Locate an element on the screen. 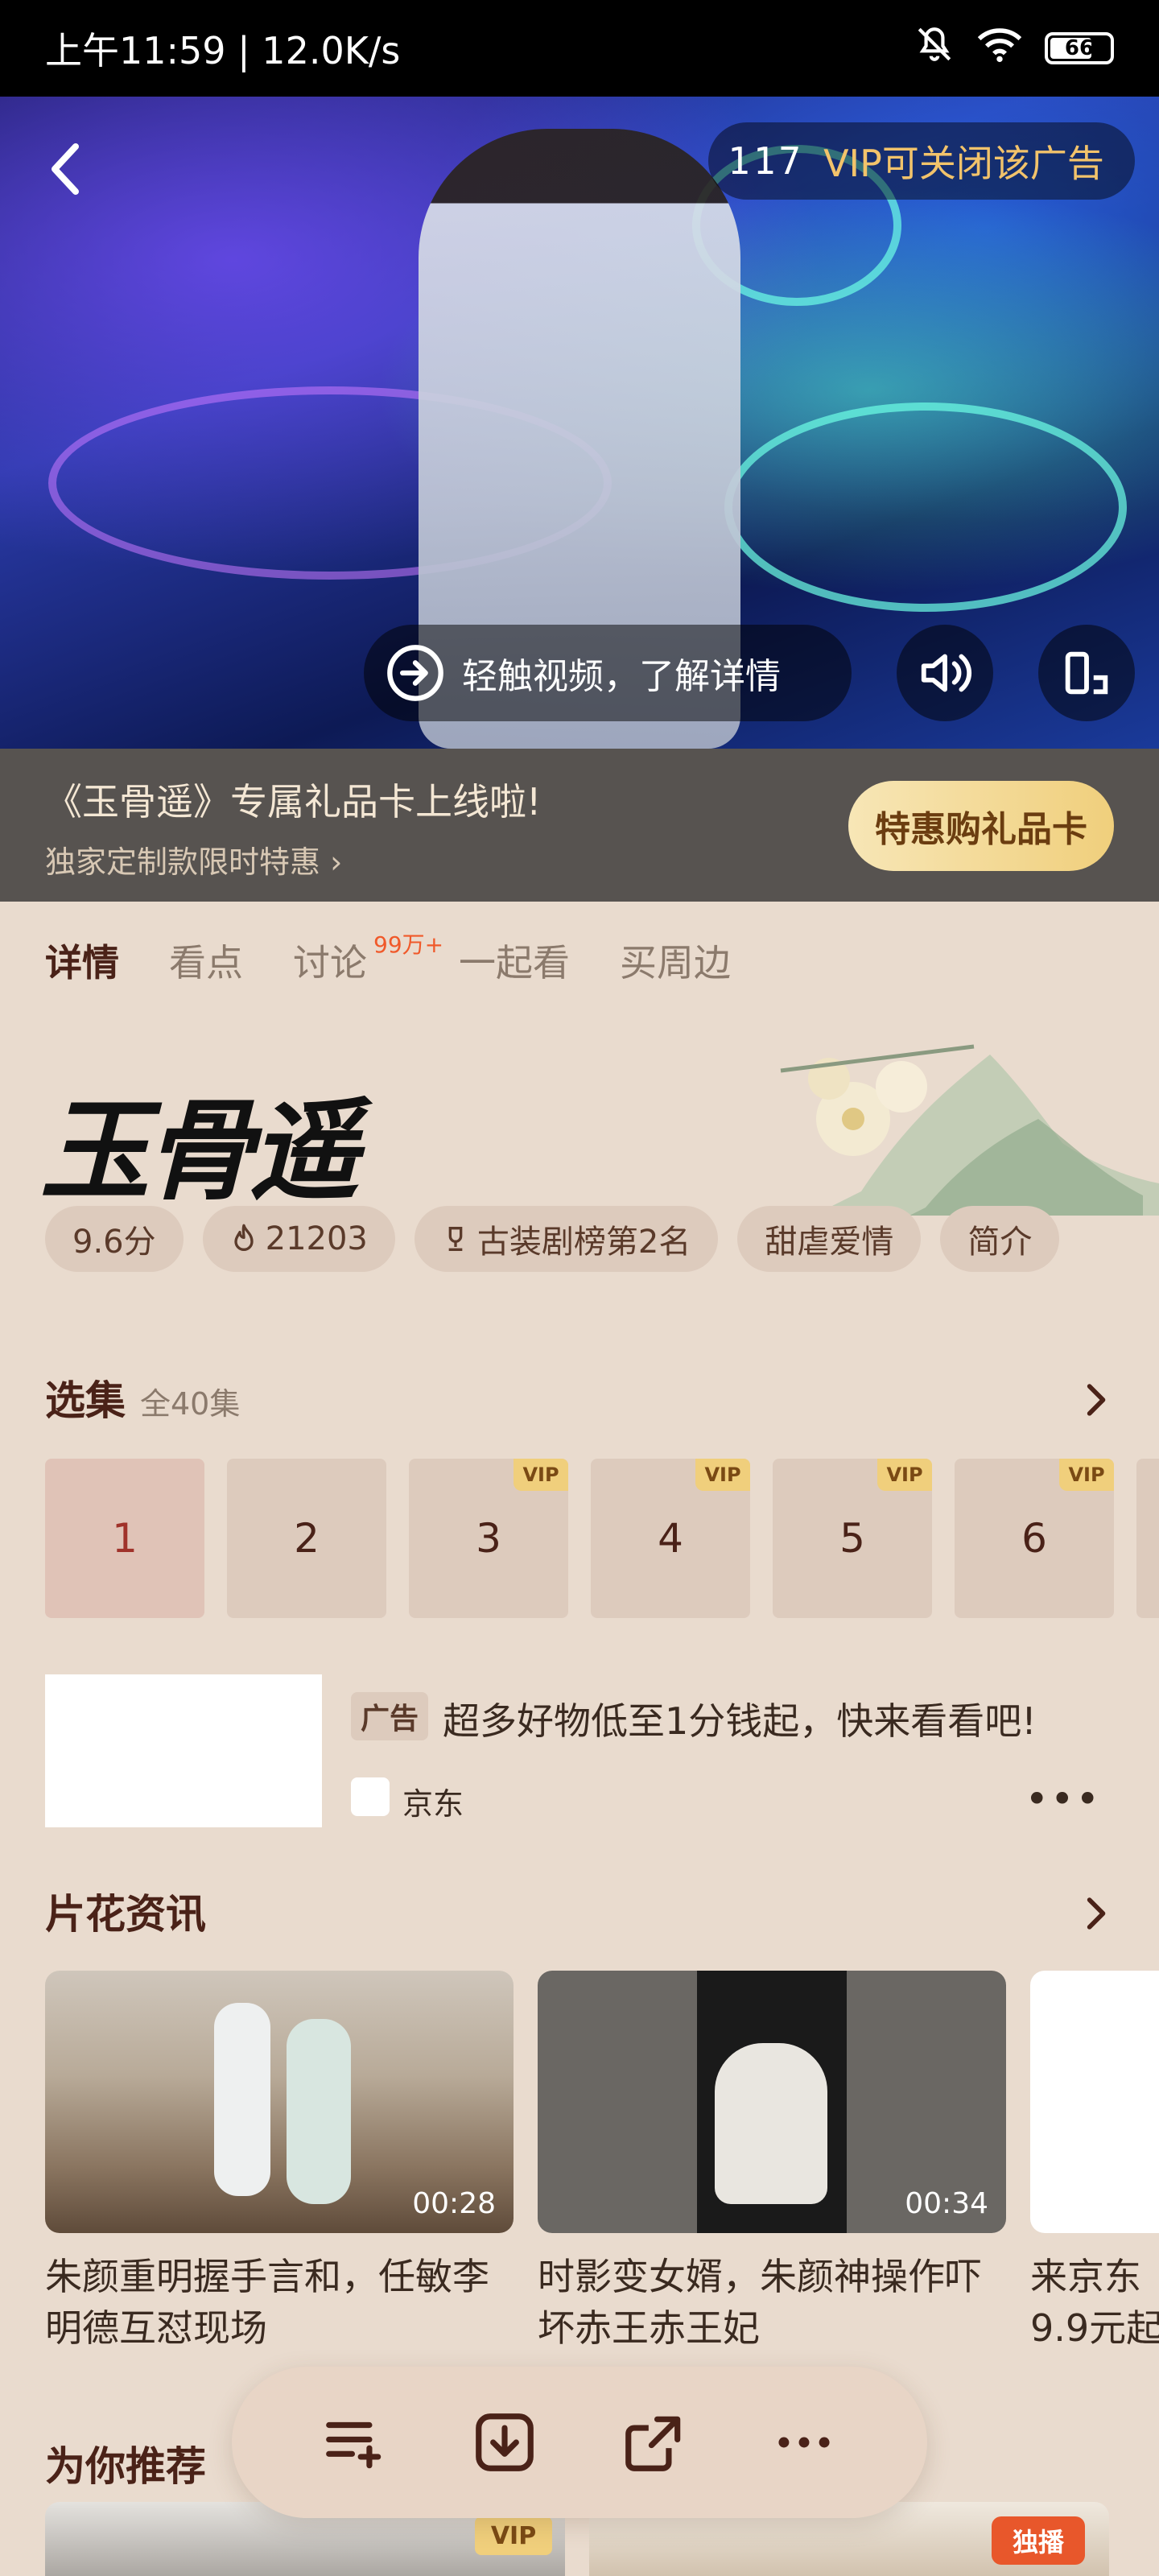 The height and width of the screenshot is (2576, 1159). more-button is located at coordinates (804, 2442).